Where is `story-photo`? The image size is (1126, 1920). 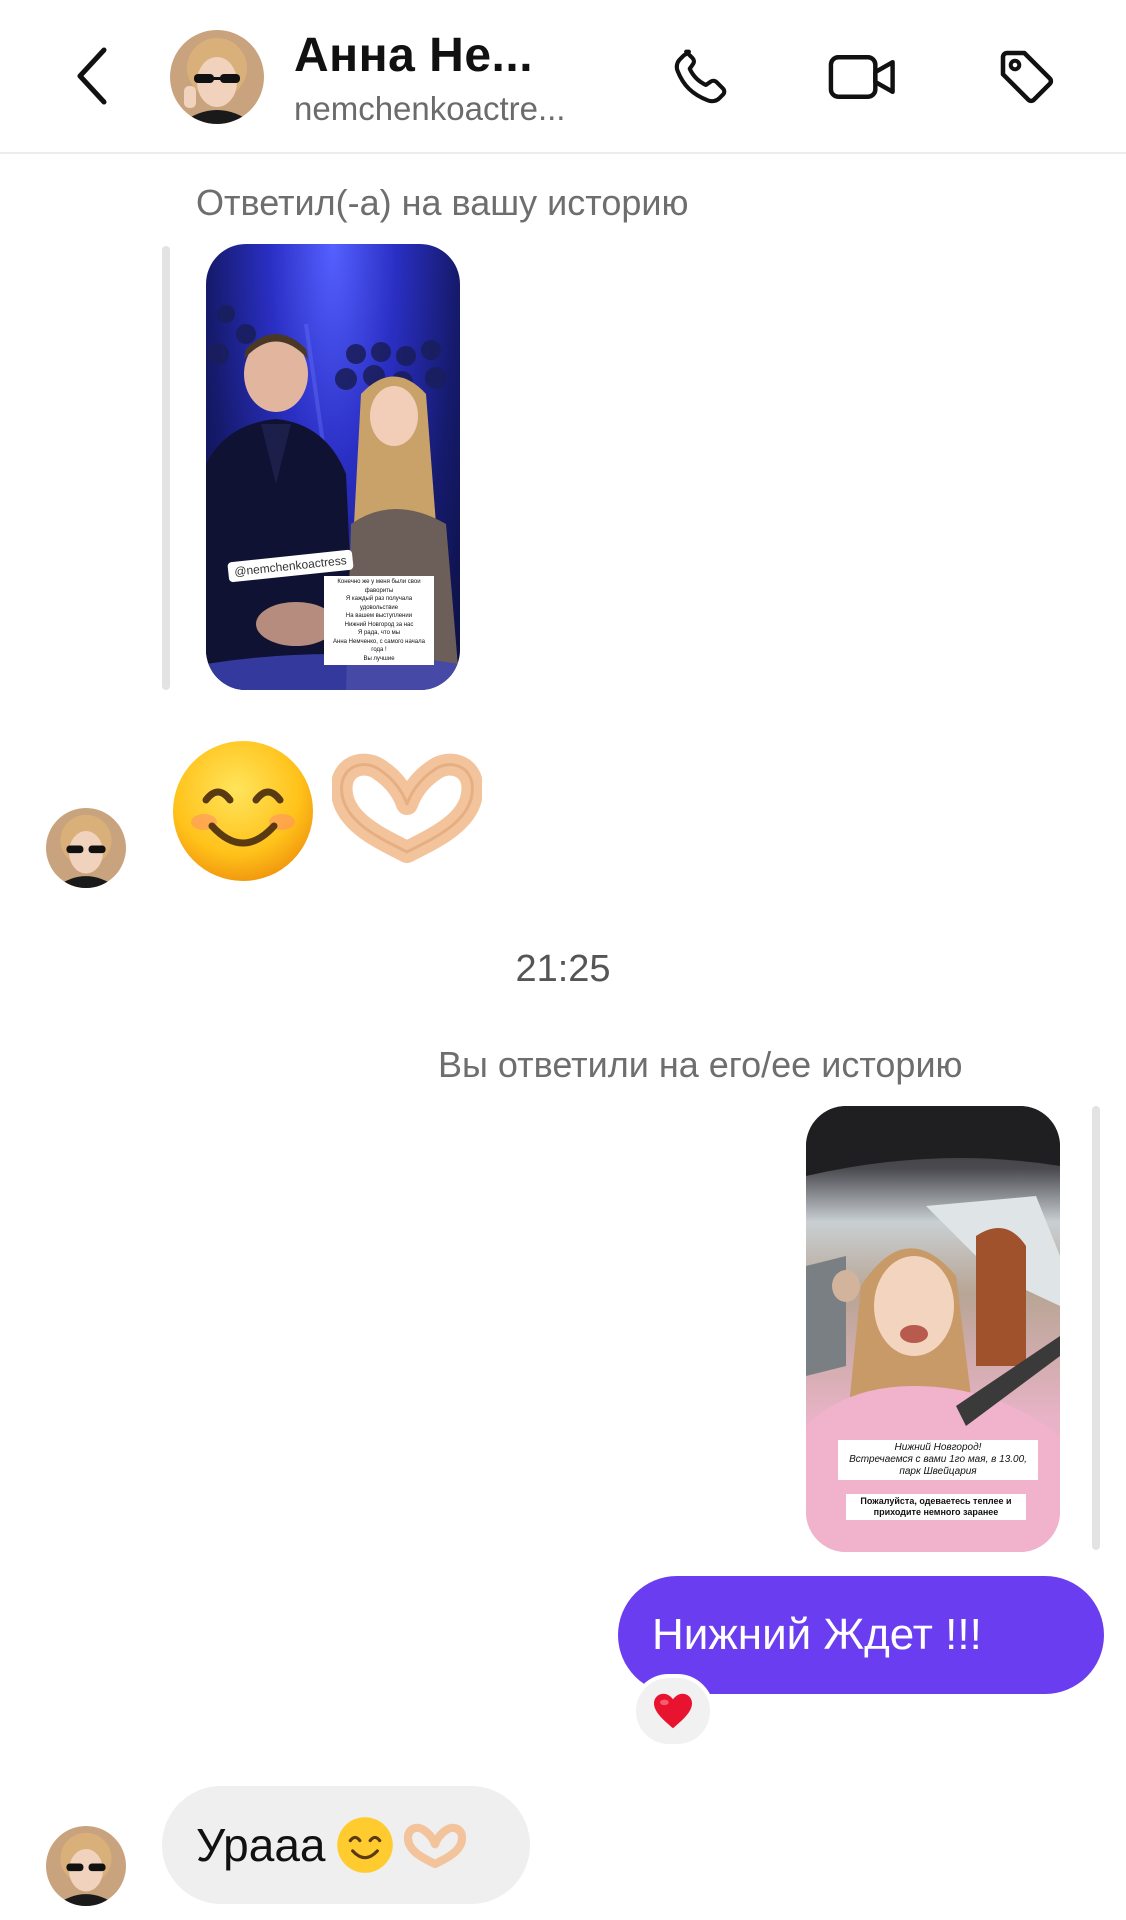
story-photo is located at coordinates (933, 1329).